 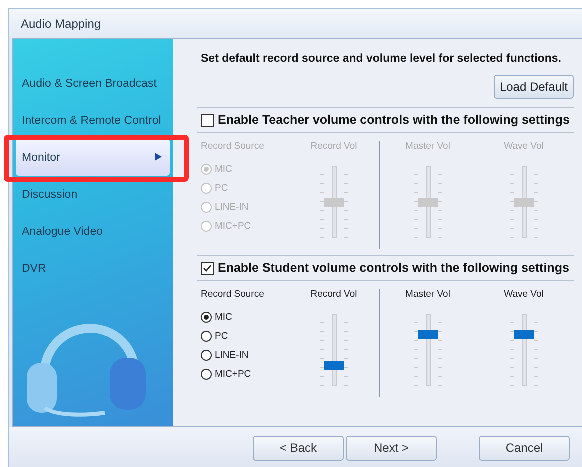 What do you see at coordinates (93, 83) in the screenshot?
I see `sidebar-item: Audio & Screen Broadcast` at bounding box center [93, 83].